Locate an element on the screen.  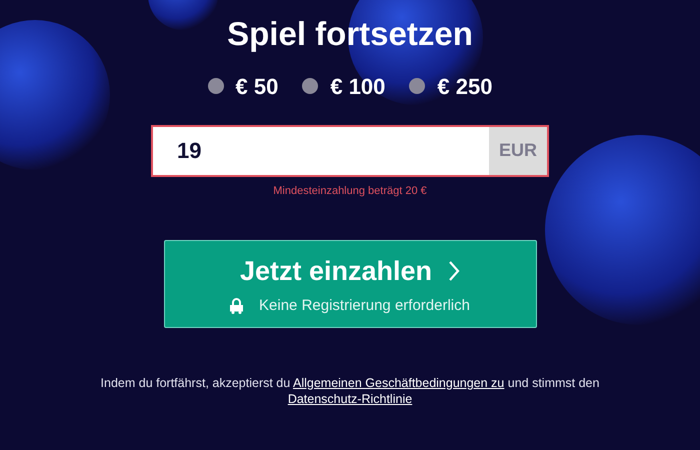
consent-text: Indem du fortfährst, akzeptierst du Allgemeinen Geschäftbedingungen zu und stimmst den Datenschutz-Richtlinie is located at coordinates (350, 392).